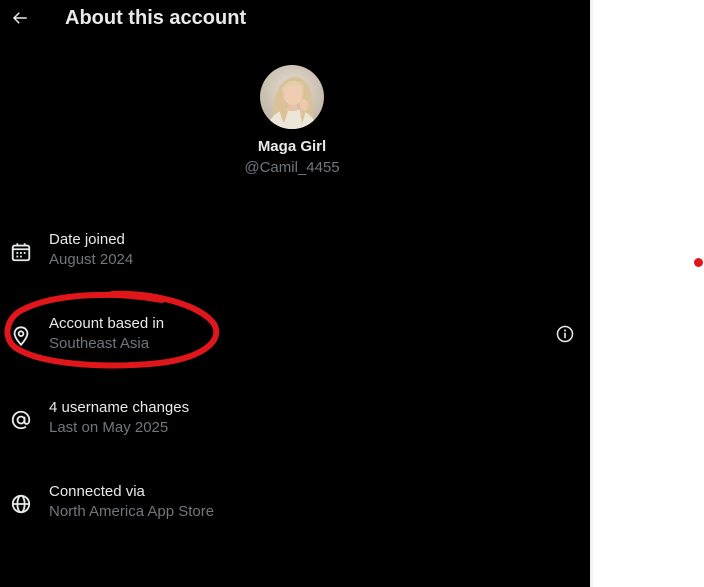 This screenshot has width=704, height=587. What do you see at coordinates (99, 343) in the screenshot?
I see `row-value: Southeast Asia` at bounding box center [99, 343].